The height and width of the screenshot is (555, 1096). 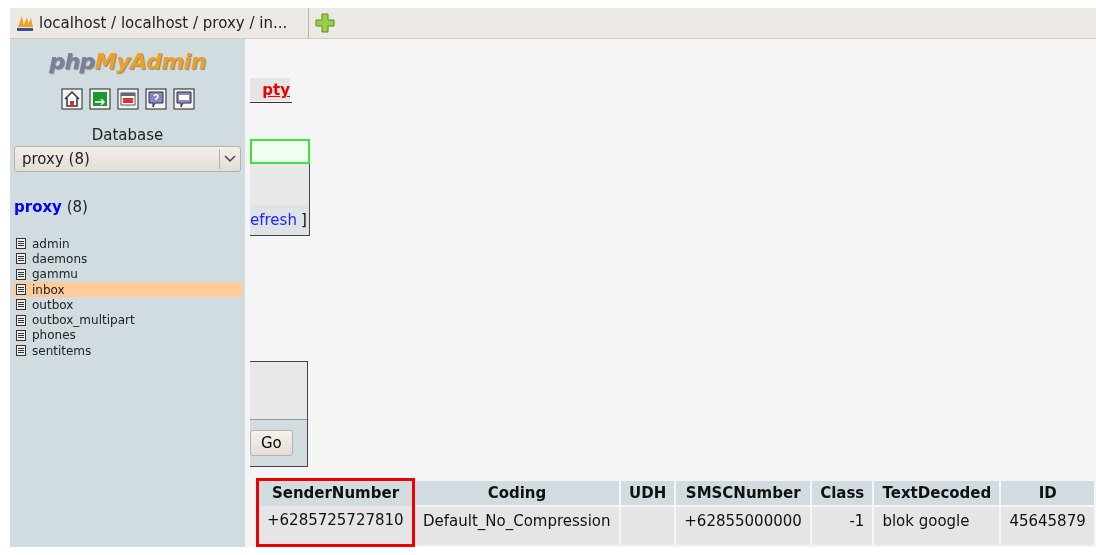 I want to click on table-item: daemons, so click(x=127, y=259).